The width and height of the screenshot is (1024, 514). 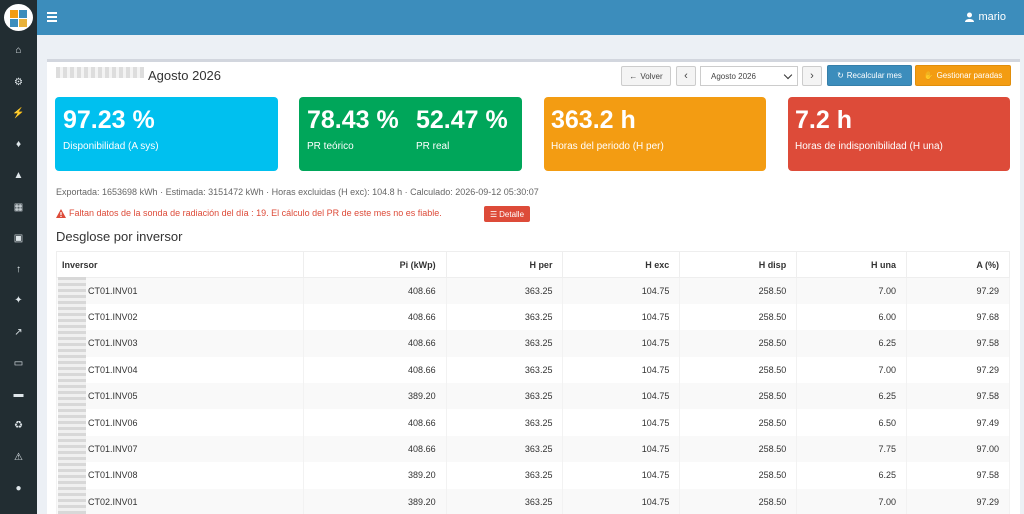 I want to click on table-cell: 6.00, so click(x=852, y=317).